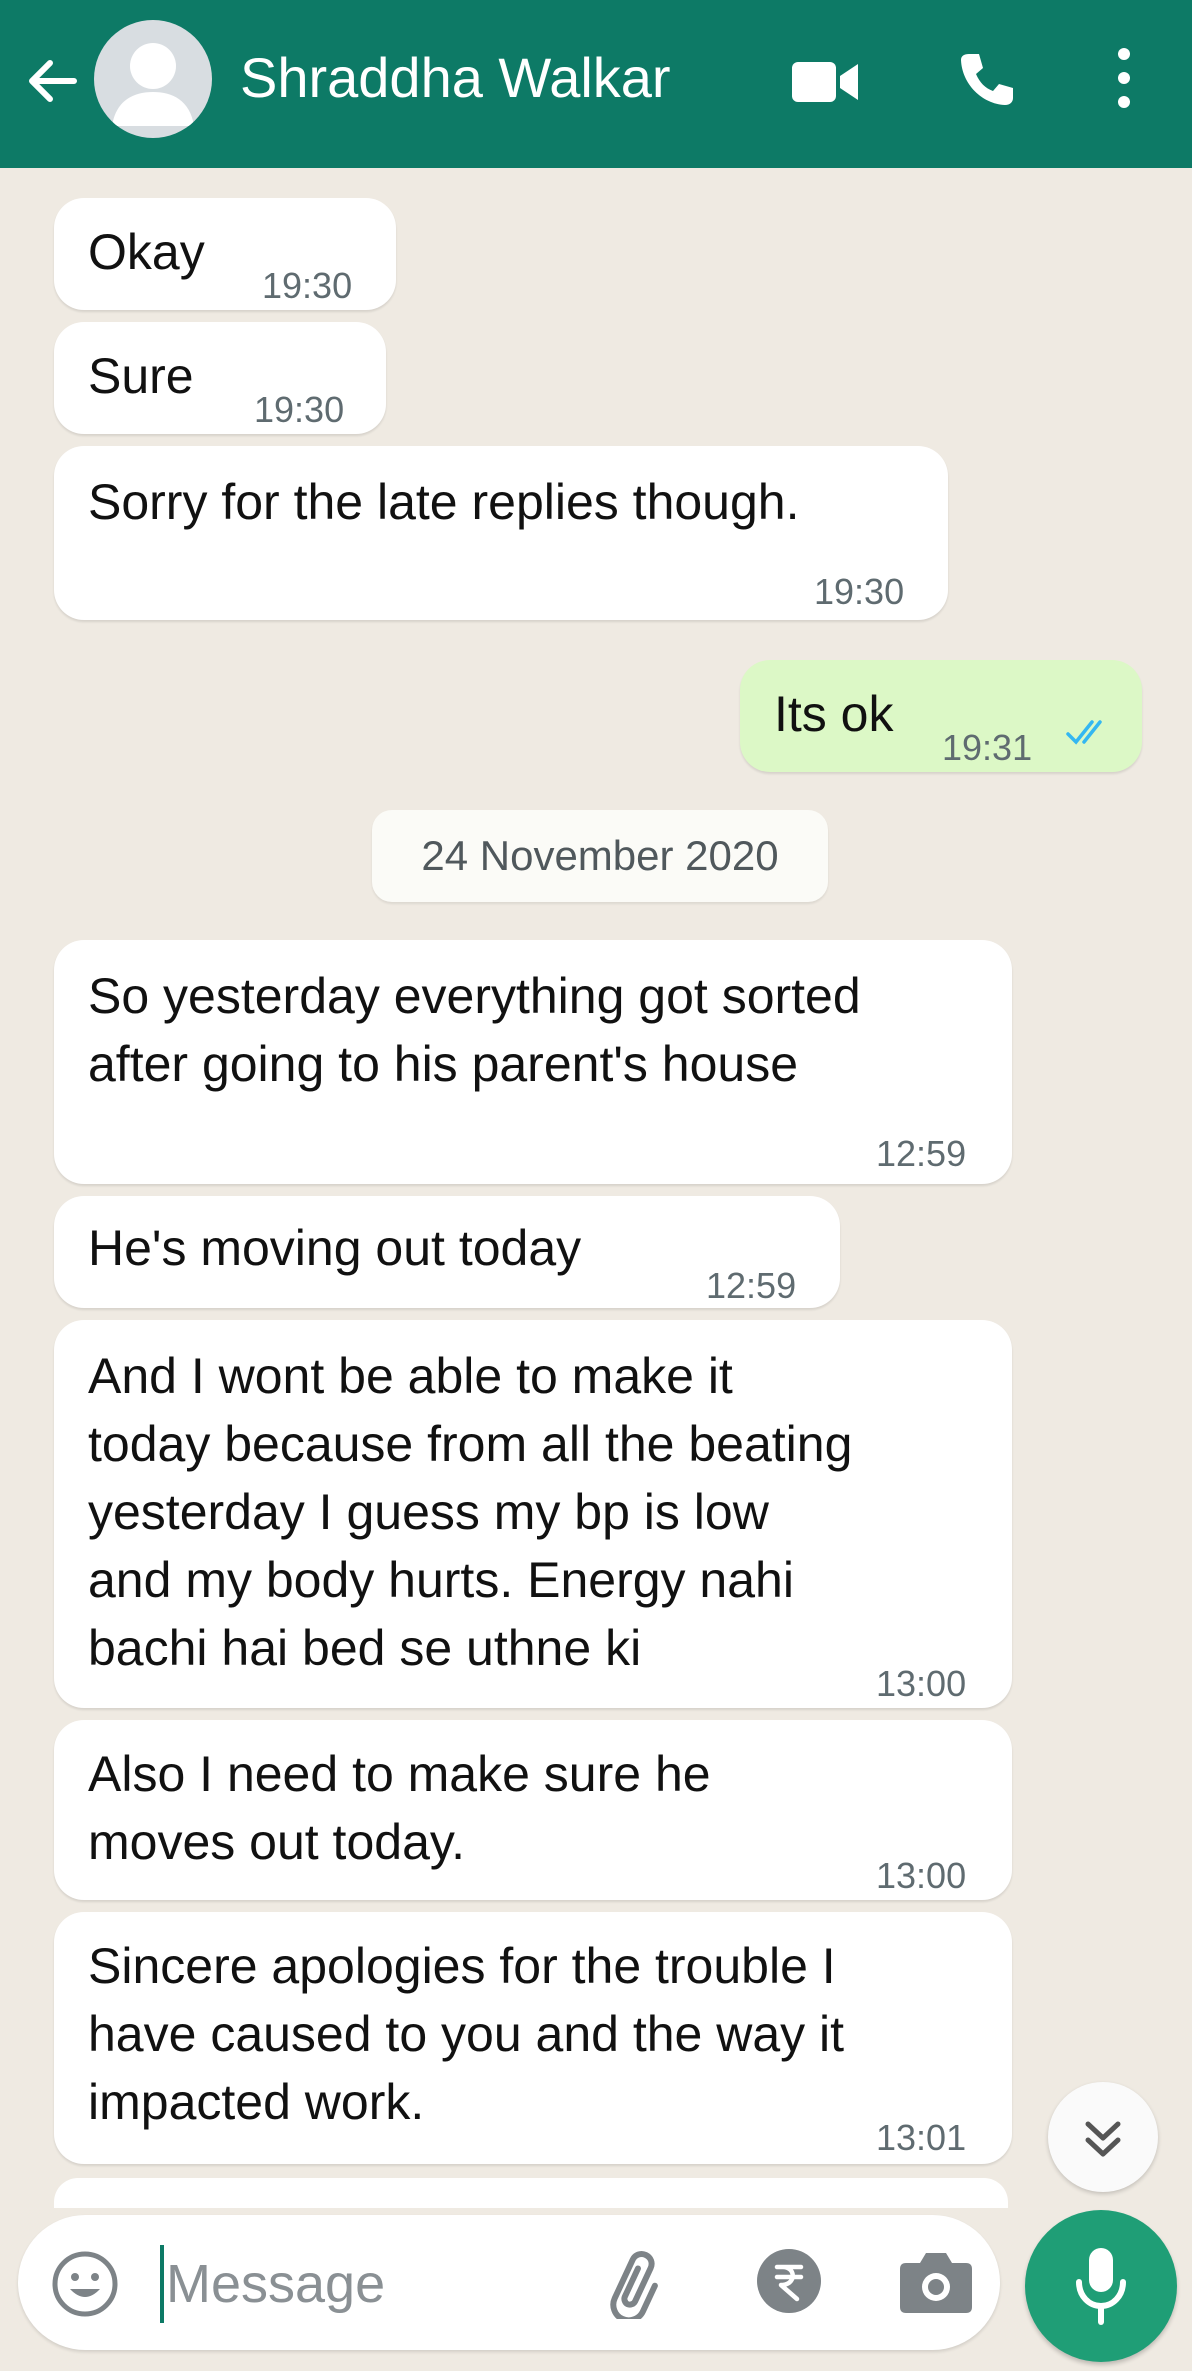  What do you see at coordinates (826, 82) in the screenshot?
I see `video-call-icon` at bounding box center [826, 82].